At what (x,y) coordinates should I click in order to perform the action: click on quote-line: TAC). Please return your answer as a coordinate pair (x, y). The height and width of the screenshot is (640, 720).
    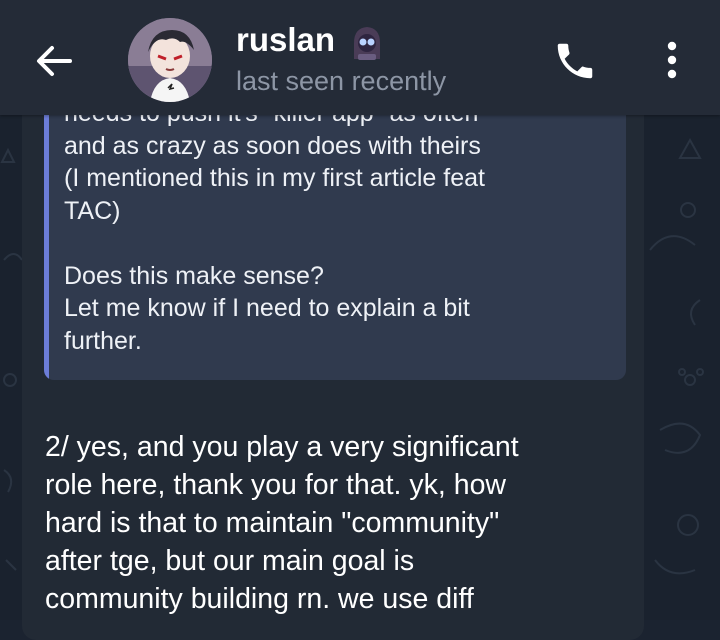
    Looking at the image, I should click on (92, 210).